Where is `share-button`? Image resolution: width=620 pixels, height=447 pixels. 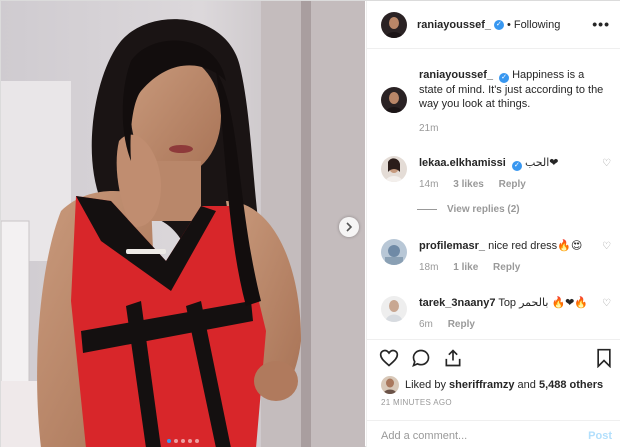 share-button is located at coordinates (453, 358).